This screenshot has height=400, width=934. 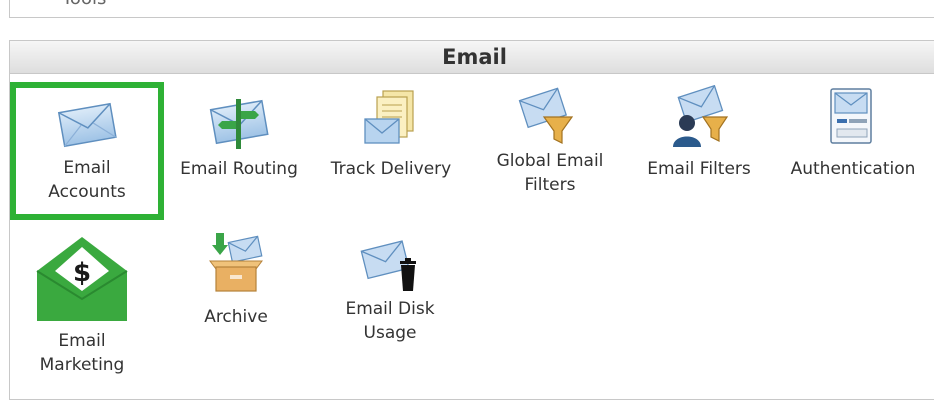 What do you see at coordinates (236, 264) in the screenshot?
I see `archive-box-icon` at bounding box center [236, 264].